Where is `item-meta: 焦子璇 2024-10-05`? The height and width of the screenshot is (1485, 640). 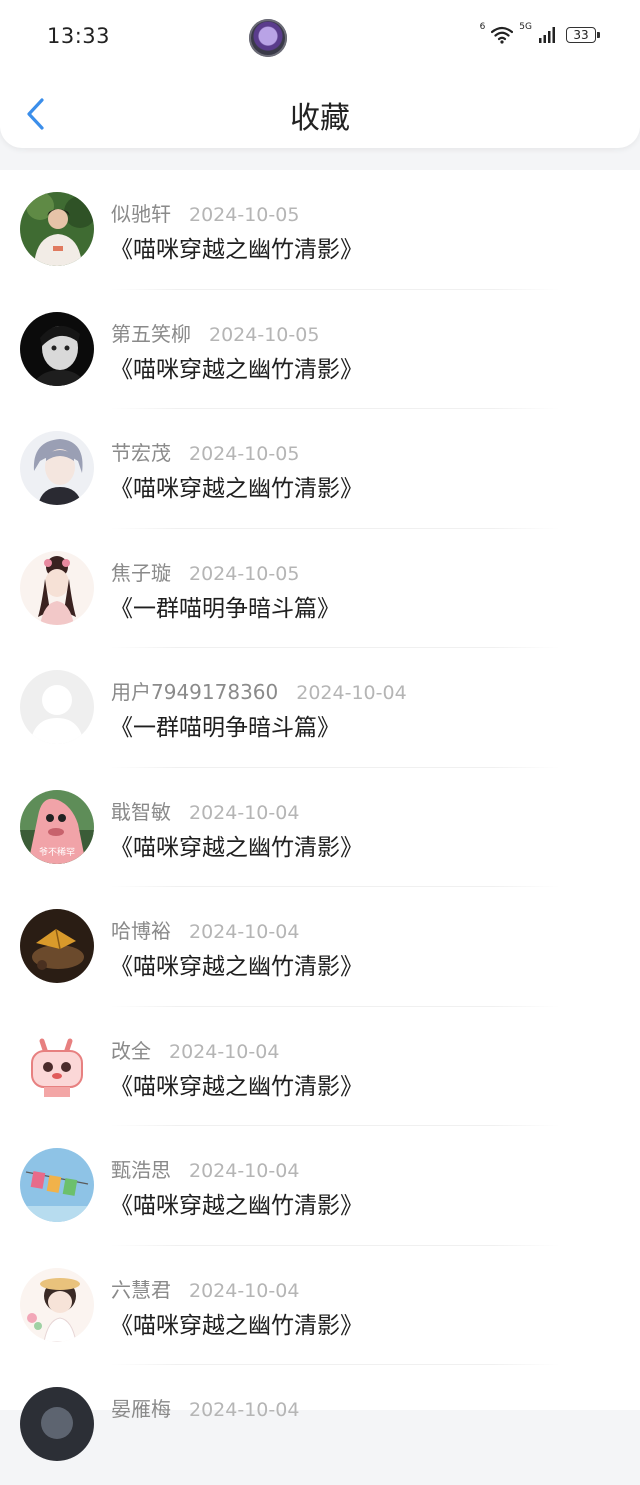
item-meta: 焦子璇 2024-10-05 is located at coordinates (205, 571).